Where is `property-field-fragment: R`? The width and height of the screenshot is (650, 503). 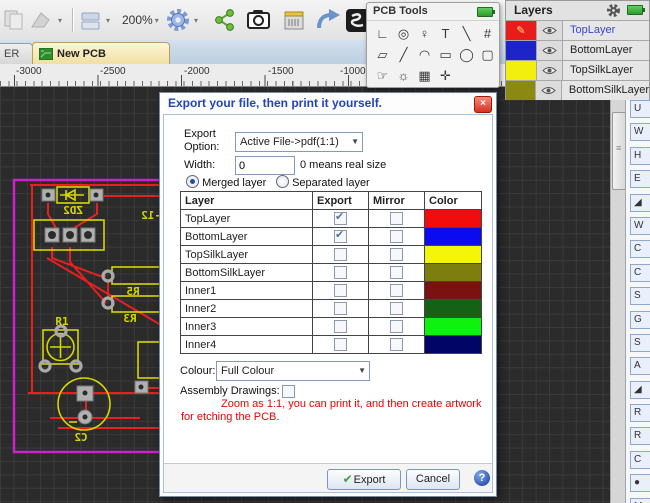
property-field-fragment: R is located at coordinates (640, 436).